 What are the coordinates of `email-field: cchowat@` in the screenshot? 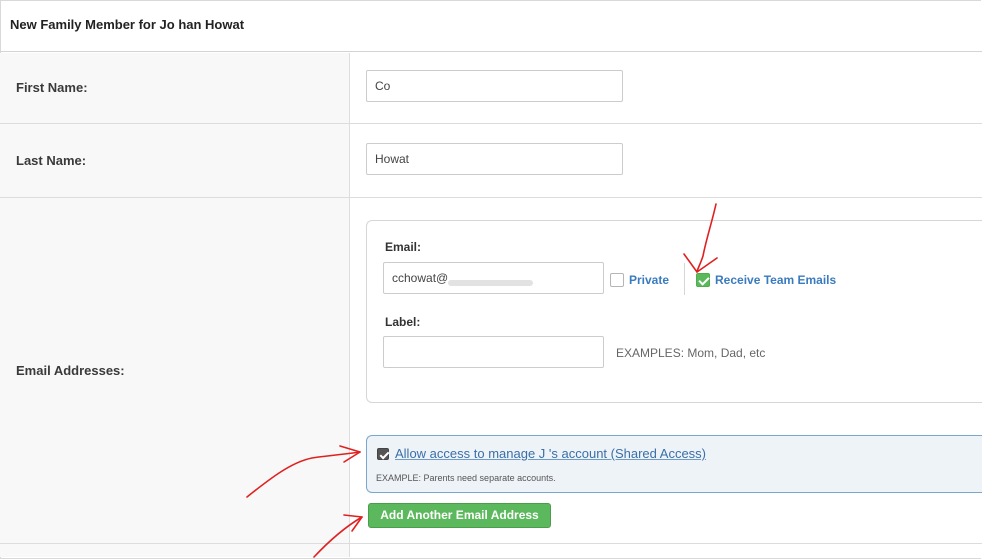 It's located at (493, 278).